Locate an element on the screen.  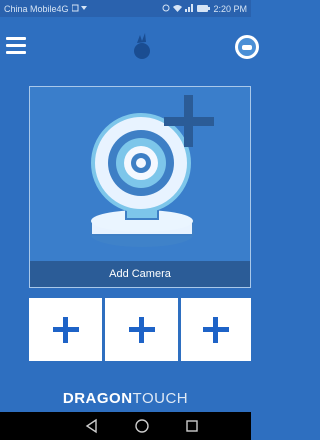
brand-bold: DRAGON is located at coordinates (97, 398).